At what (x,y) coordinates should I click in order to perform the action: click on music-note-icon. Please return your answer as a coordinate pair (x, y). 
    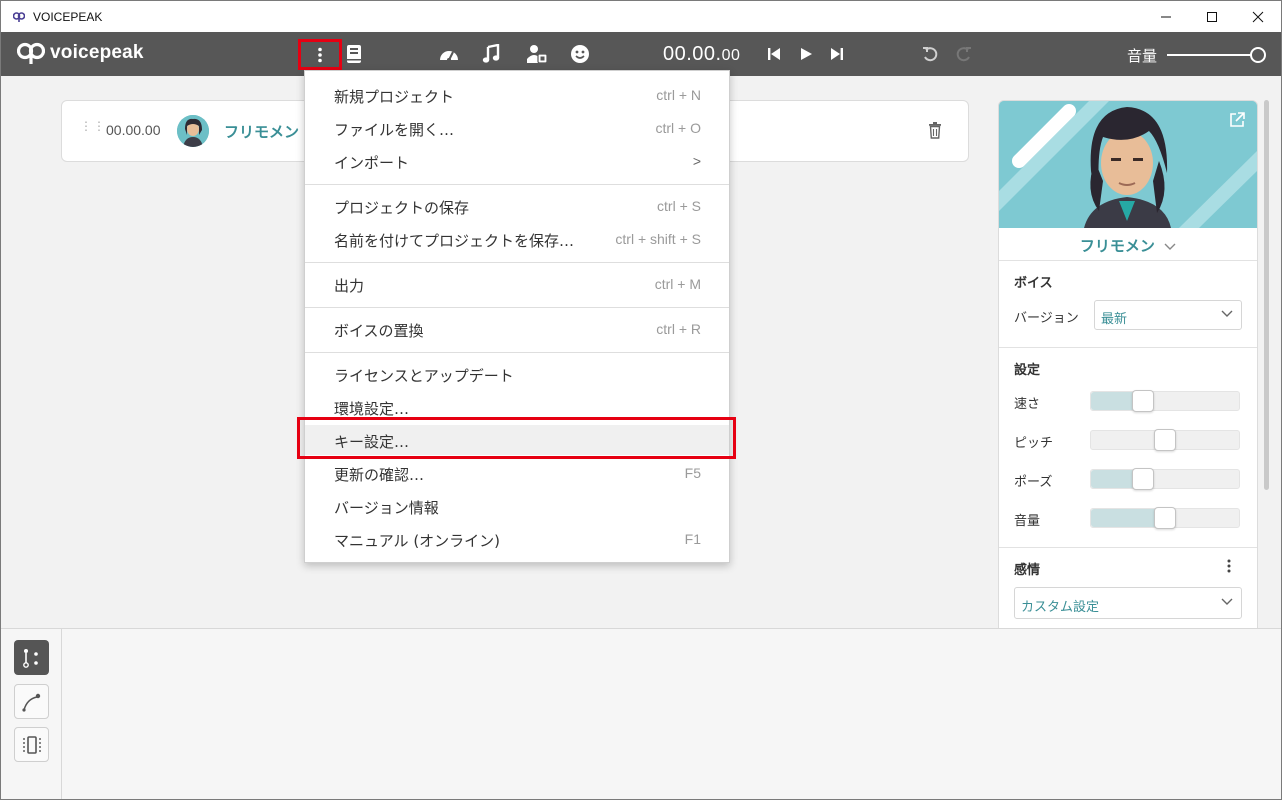
    Looking at the image, I should click on (491, 53).